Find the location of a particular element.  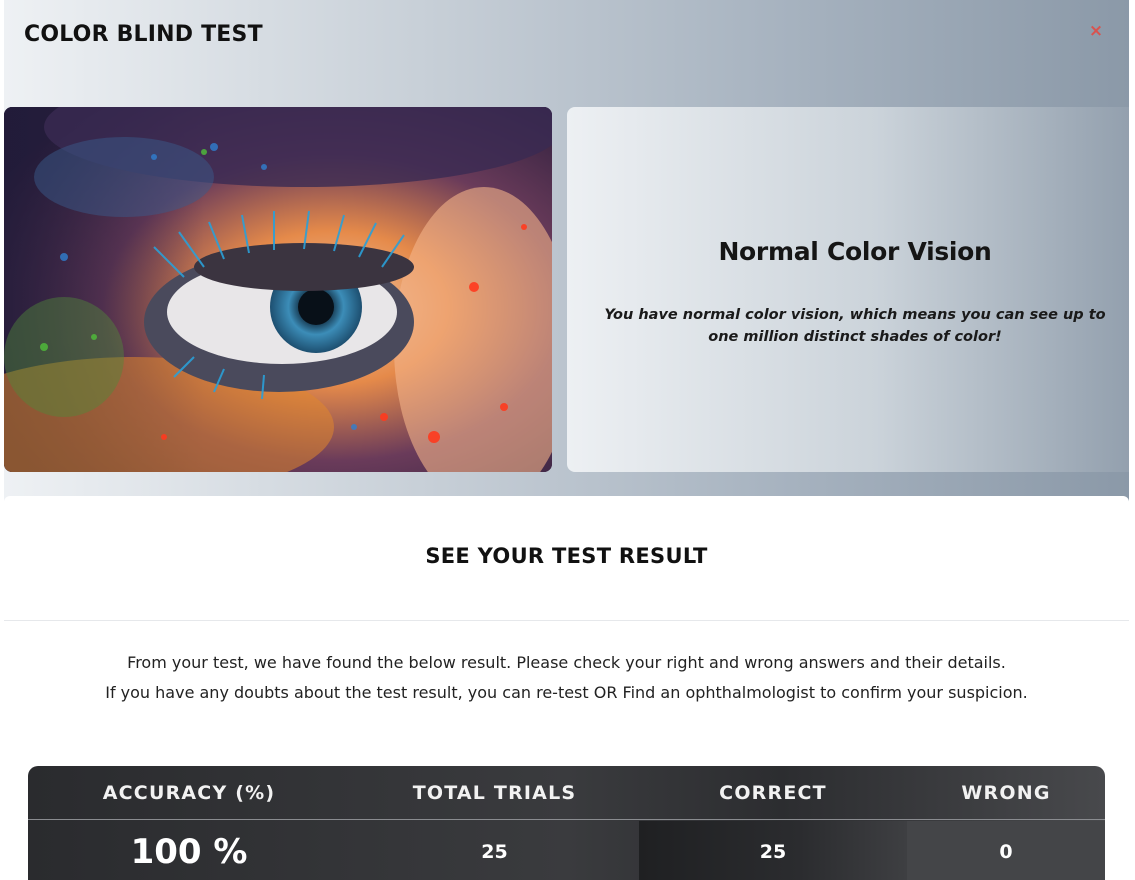

close-icon: × is located at coordinates (1096, 31).